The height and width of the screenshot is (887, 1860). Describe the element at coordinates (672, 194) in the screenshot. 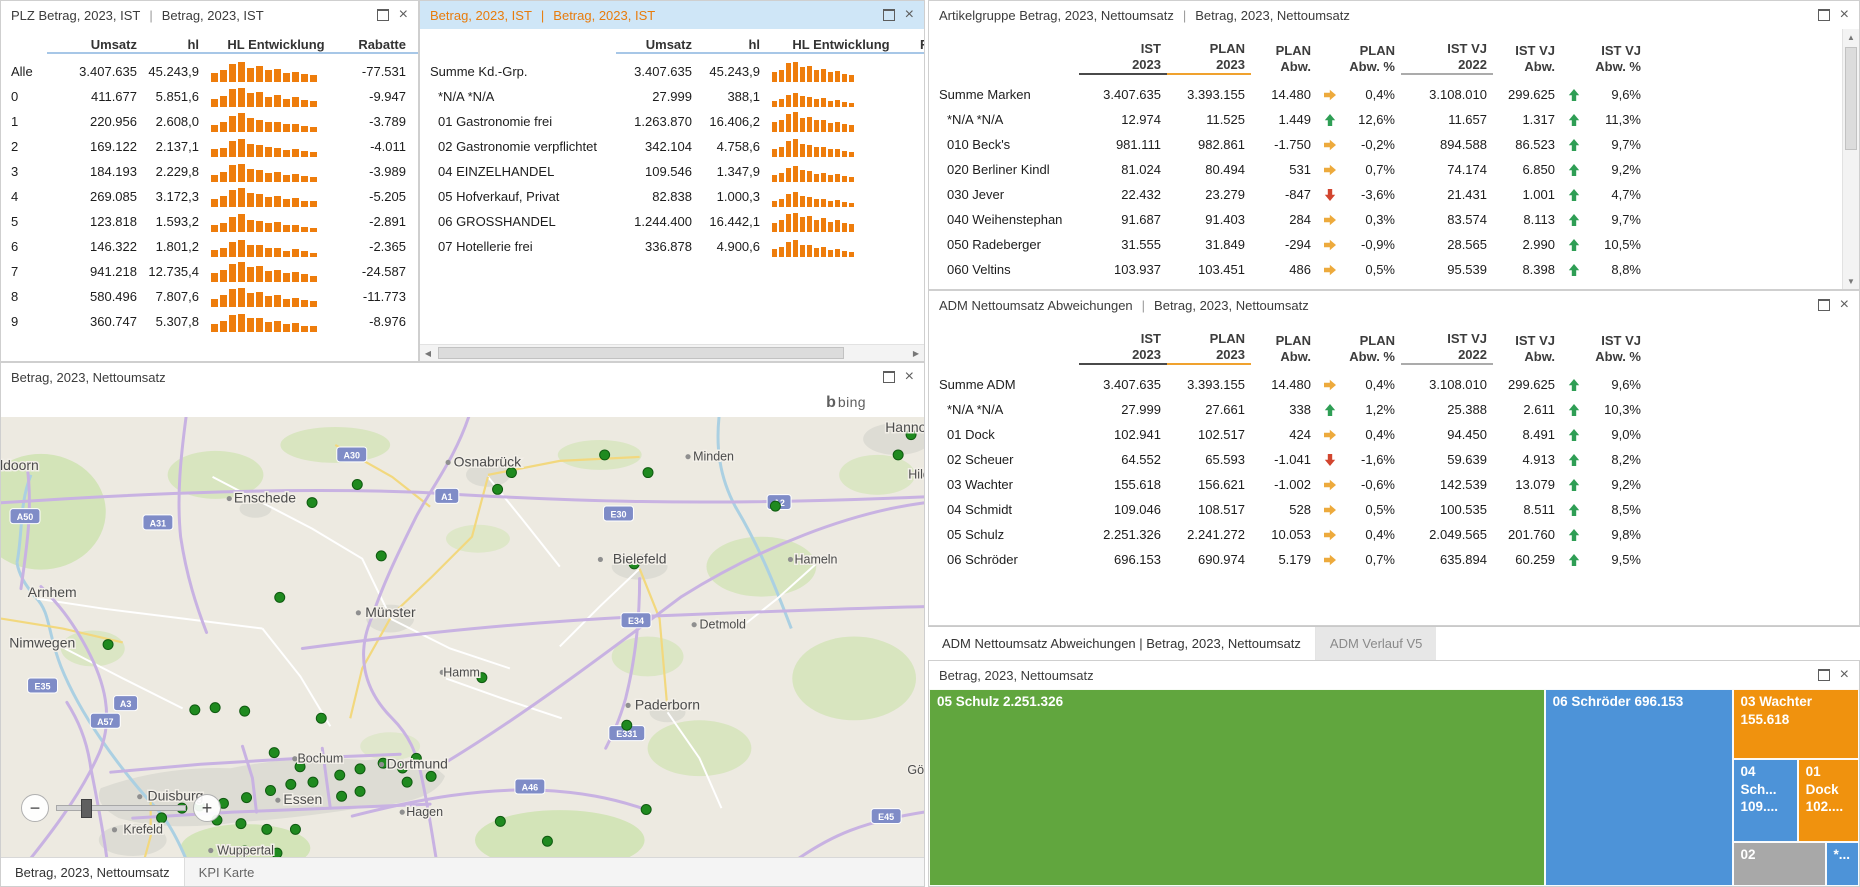

I see `table-row: 05 Hofverkauf, Privat 82.838 1.000,3` at that location.